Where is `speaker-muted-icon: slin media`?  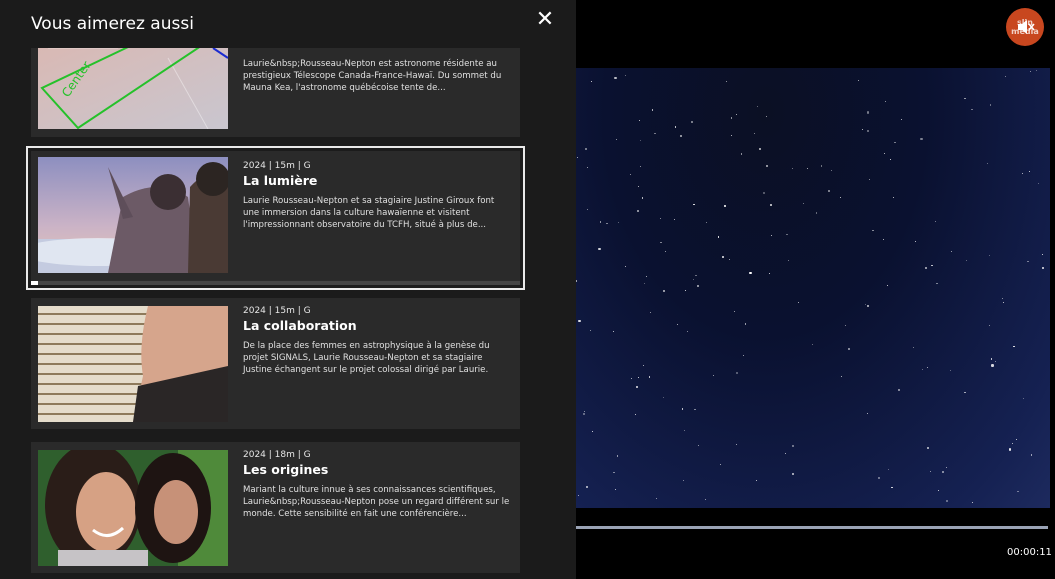
speaker-muted-icon: slin media is located at coordinates (1025, 27).